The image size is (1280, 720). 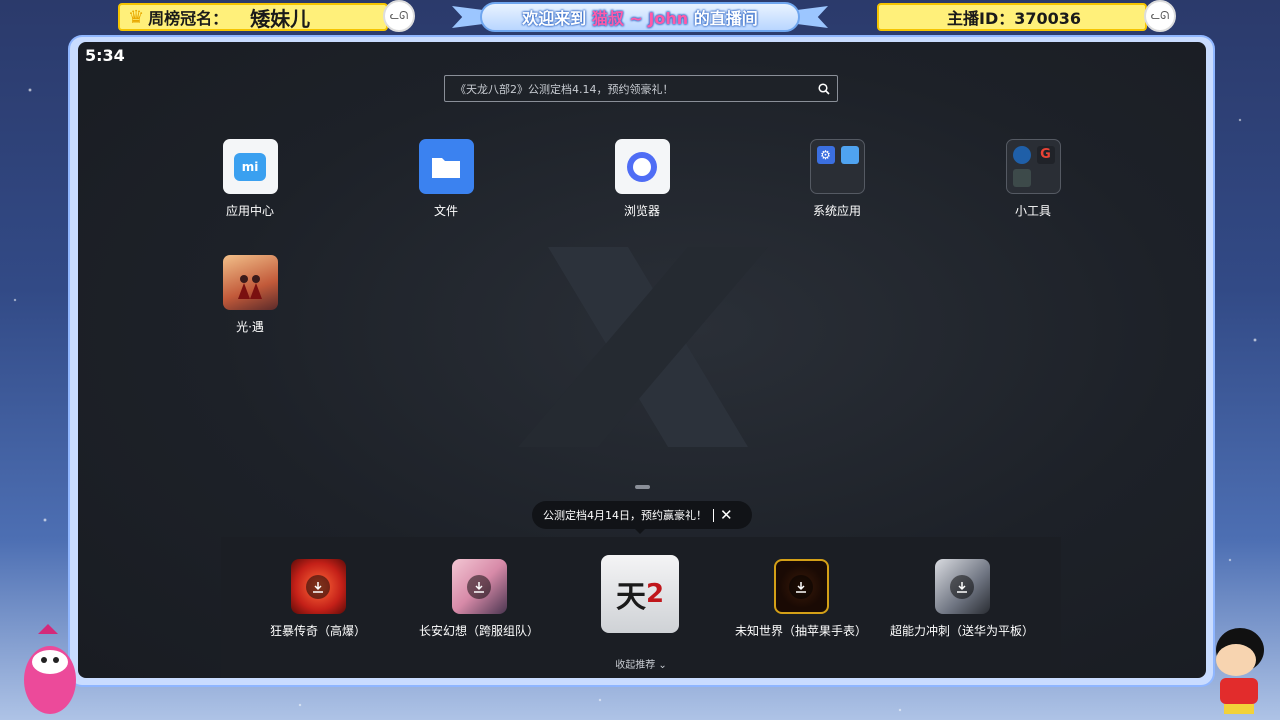 I want to click on cartoon-boy-mascot-icon, so click(x=1240, y=671).